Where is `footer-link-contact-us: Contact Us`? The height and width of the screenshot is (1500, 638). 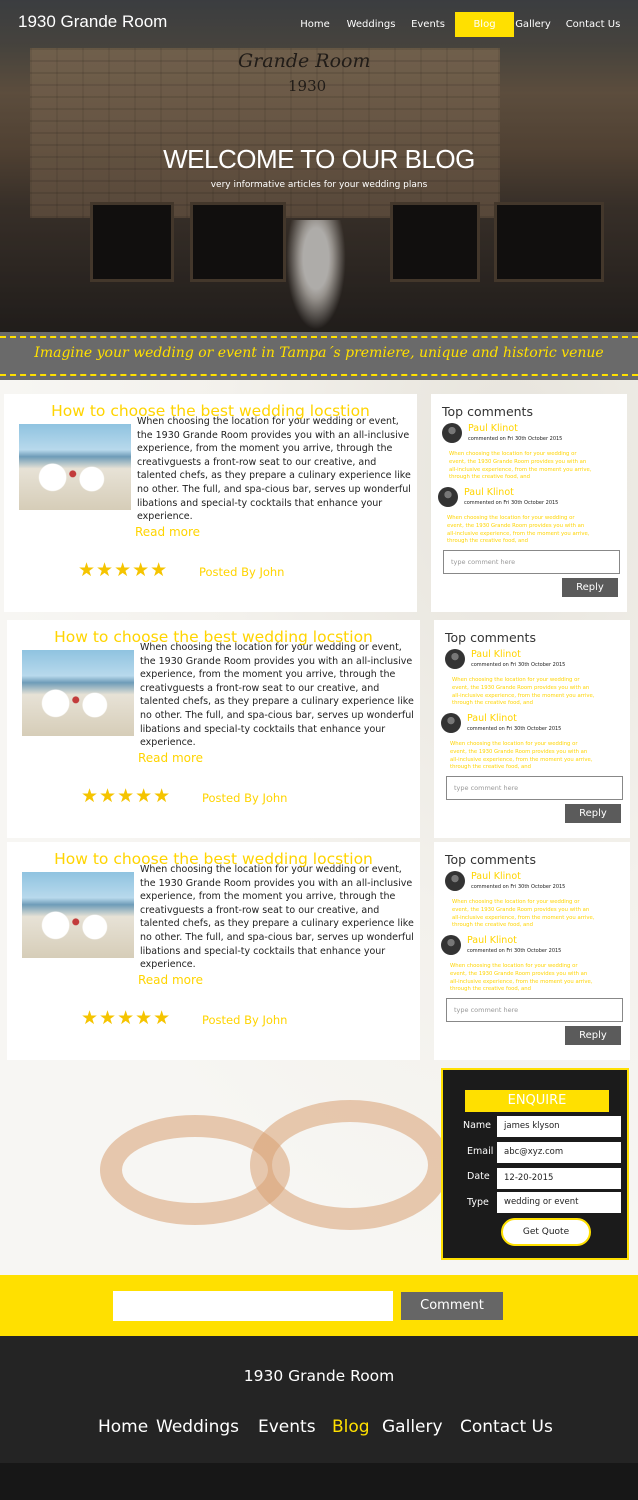
footer-link-contact-us: Contact Us is located at coordinates (506, 1427).